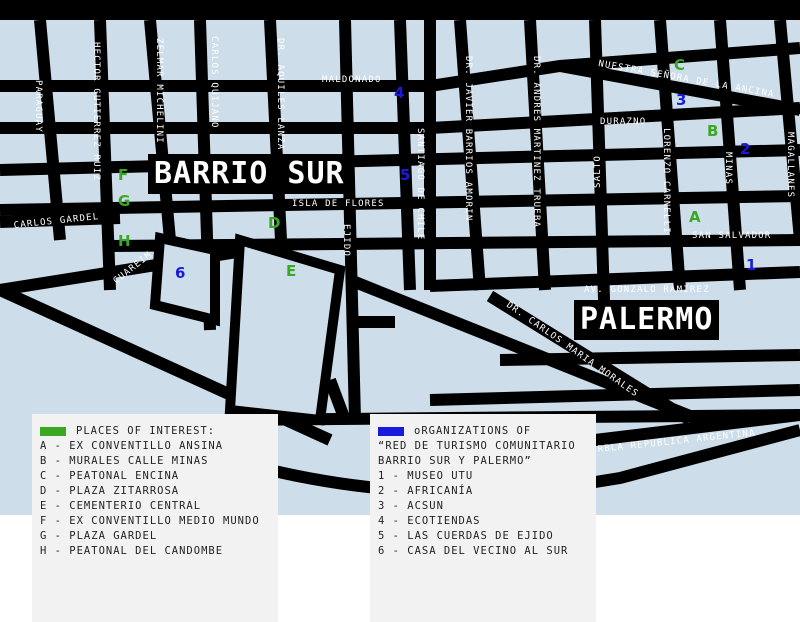 Image resolution: width=800 pixels, height=622 pixels. I want to click on marker-org-6: 6, so click(180, 273).